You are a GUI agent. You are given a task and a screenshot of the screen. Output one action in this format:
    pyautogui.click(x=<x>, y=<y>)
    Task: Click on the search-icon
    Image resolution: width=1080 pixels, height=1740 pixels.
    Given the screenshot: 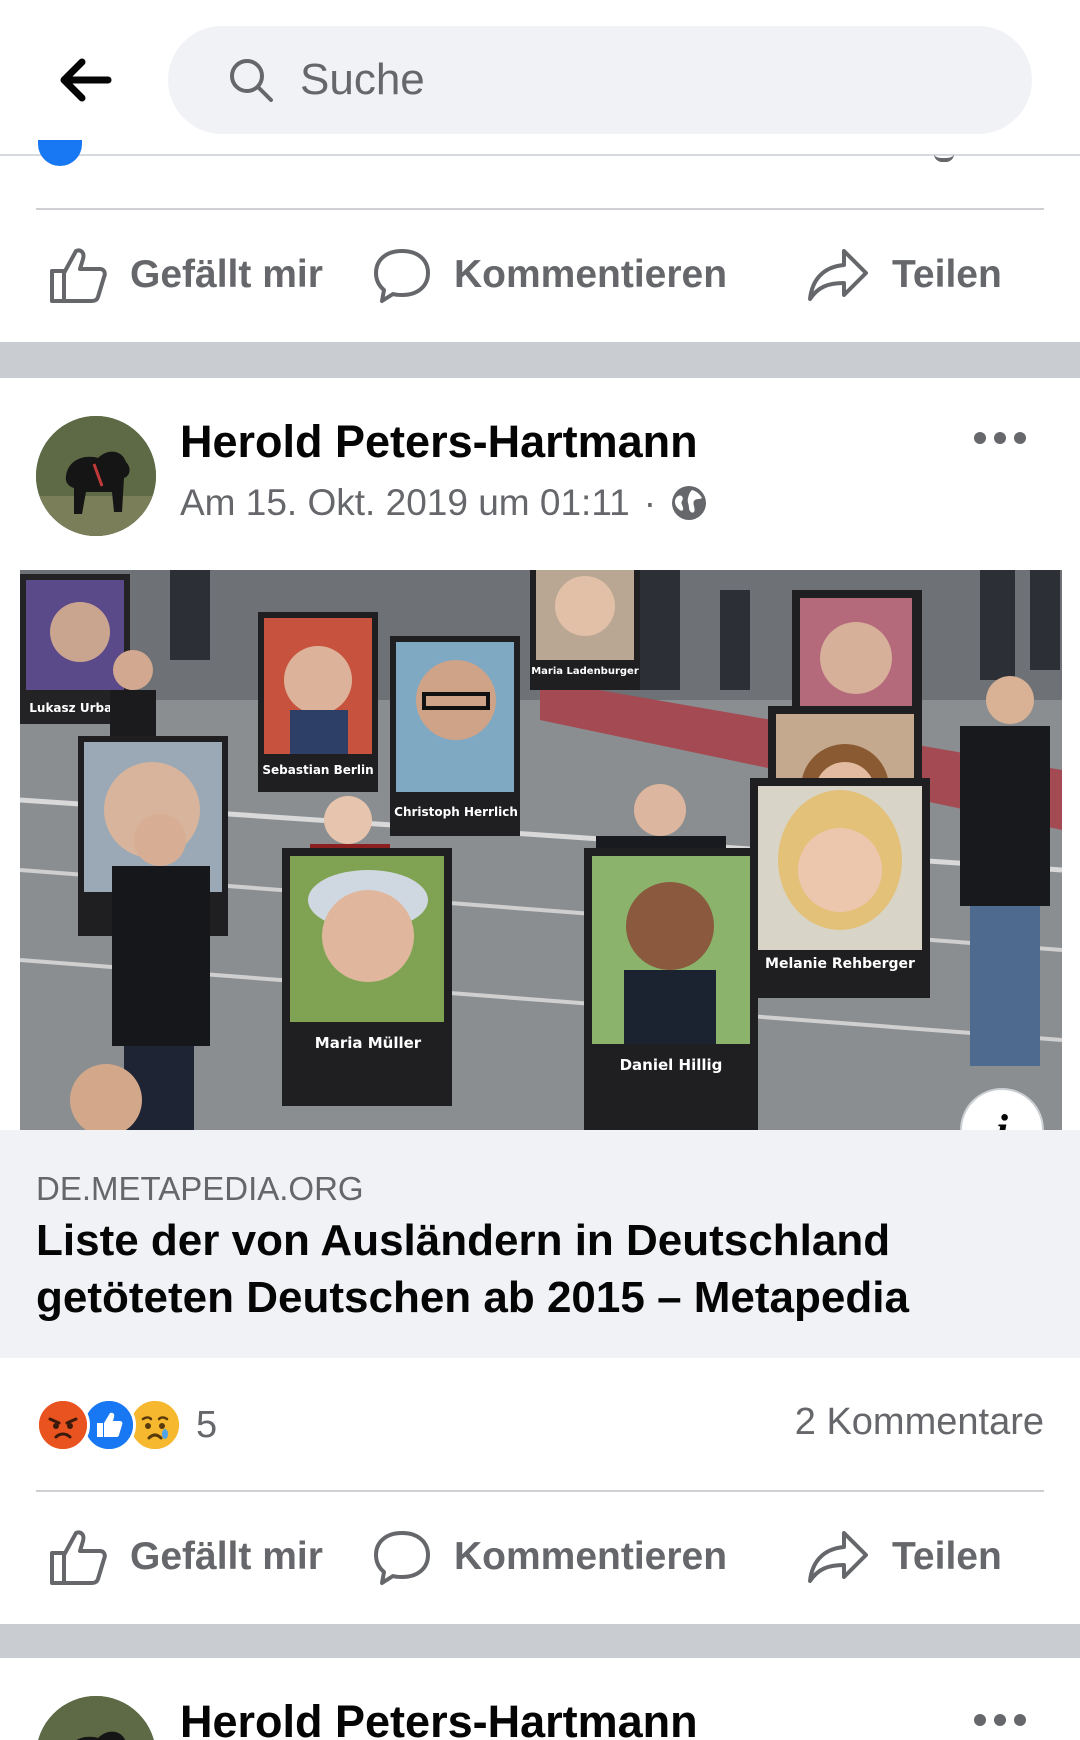 What is the action you would take?
    pyautogui.click(x=251, y=80)
    